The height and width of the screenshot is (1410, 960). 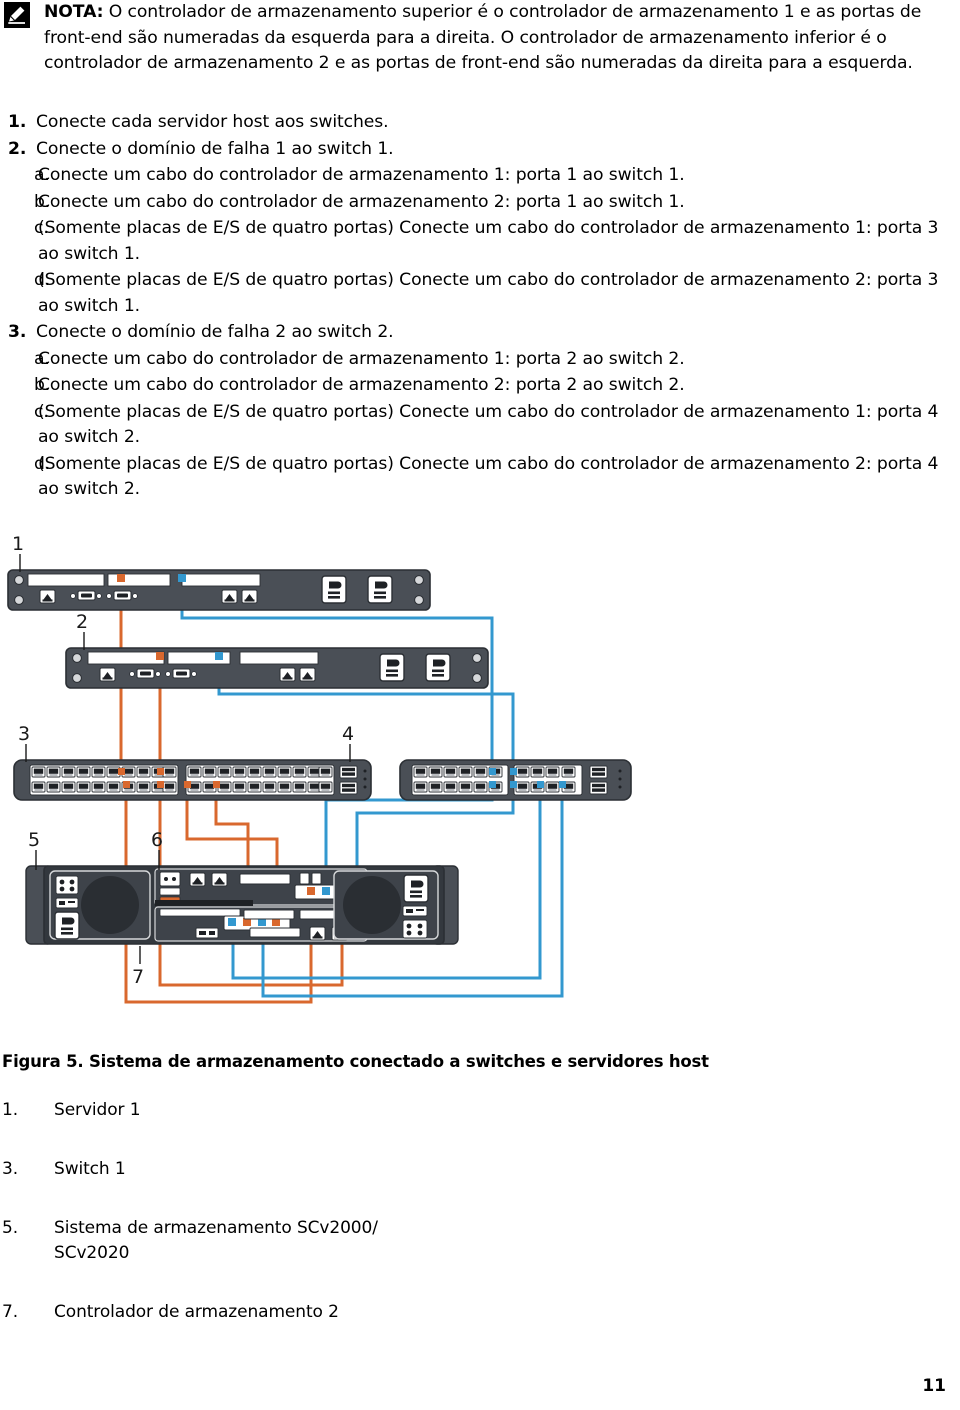 What do you see at coordinates (515, 780) in the screenshot?
I see `switch-2-chassis` at bounding box center [515, 780].